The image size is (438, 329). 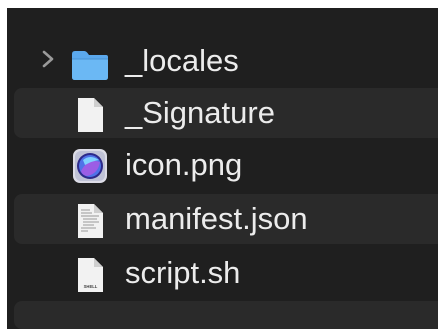 I want to click on shell-icon-label: SHELL, so click(x=91, y=286).